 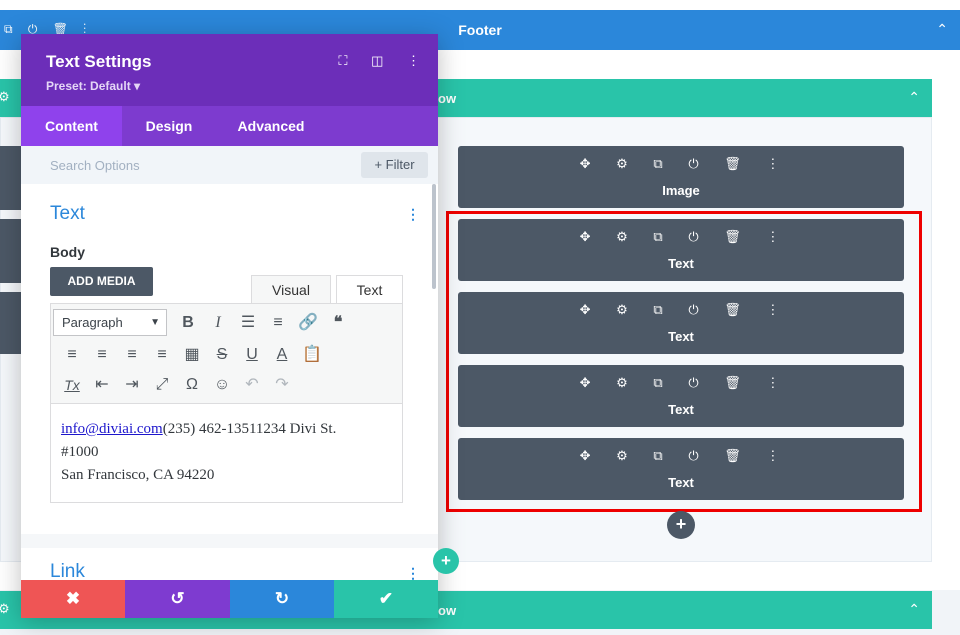 I want to click on editor-line-3: San Francisco, CA 94220, so click(x=138, y=475).